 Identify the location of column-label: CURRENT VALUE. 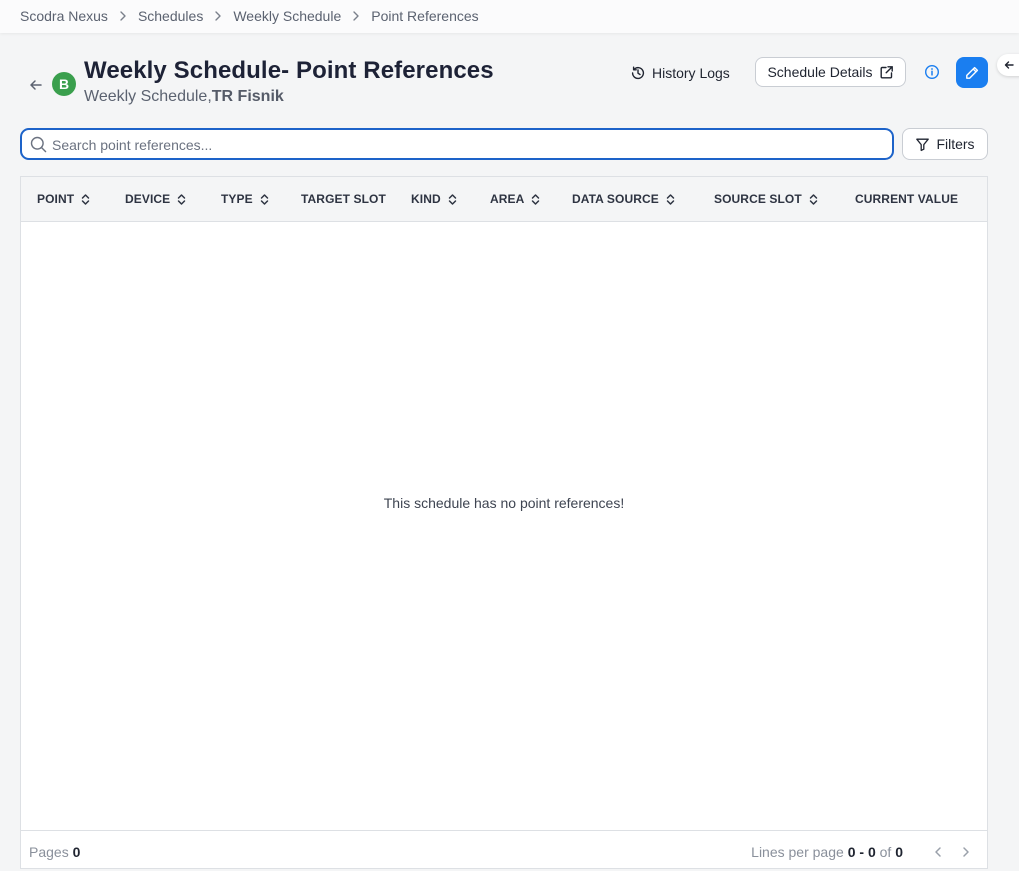
(907, 199).